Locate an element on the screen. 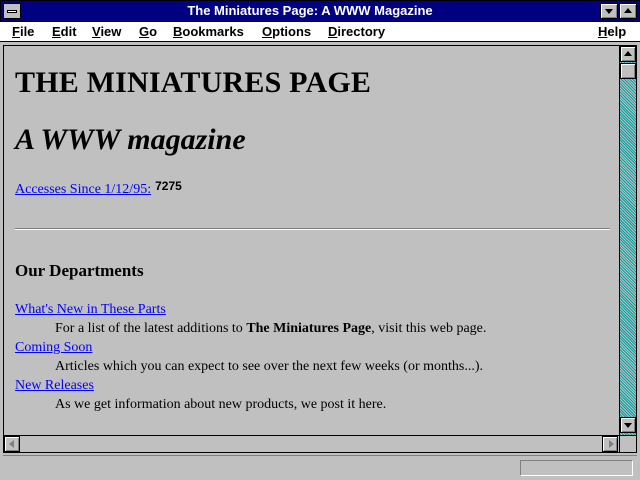  system-menu-button is located at coordinates (12, 11).